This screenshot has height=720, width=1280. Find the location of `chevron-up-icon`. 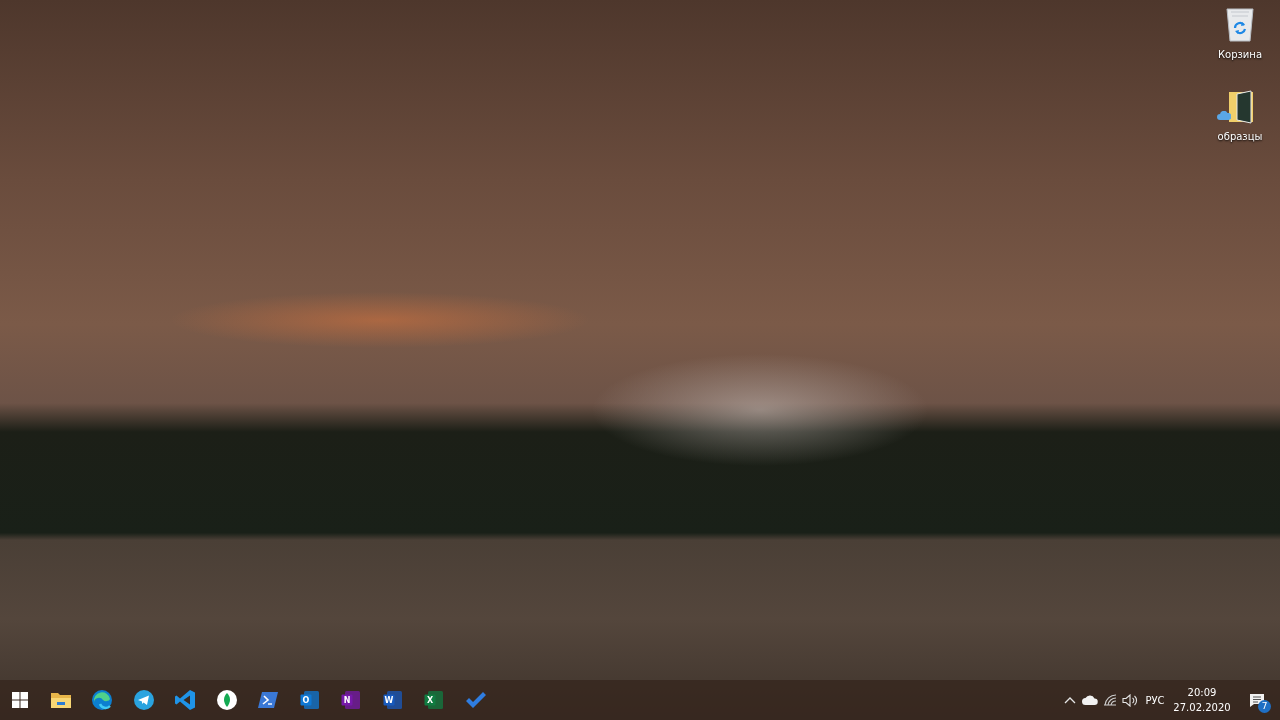

chevron-up-icon is located at coordinates (1070, 700).